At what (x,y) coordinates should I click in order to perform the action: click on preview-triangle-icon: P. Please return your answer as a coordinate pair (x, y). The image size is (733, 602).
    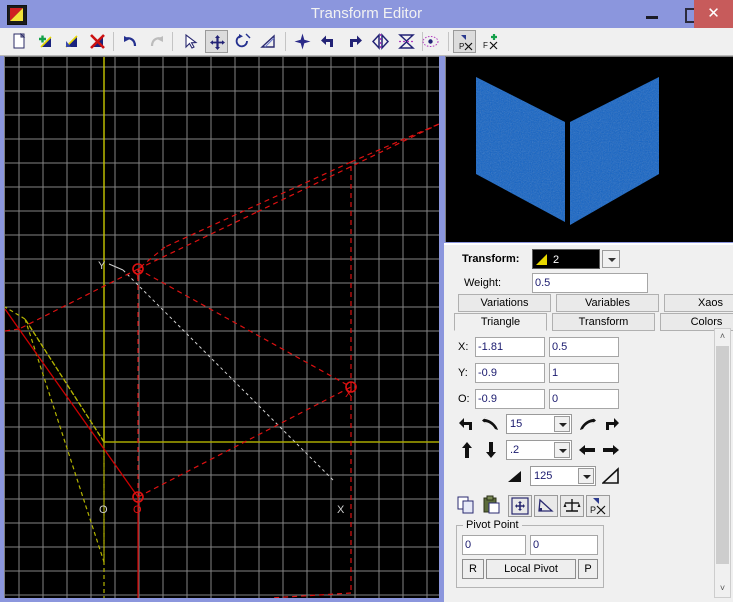
    Looking at the image, I should click on (598, 506).